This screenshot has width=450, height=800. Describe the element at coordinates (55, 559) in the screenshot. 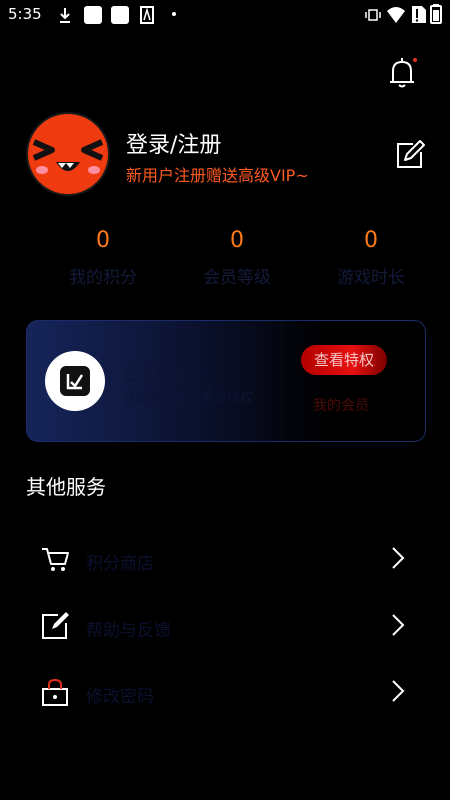

I see `cart-icon` at that location.